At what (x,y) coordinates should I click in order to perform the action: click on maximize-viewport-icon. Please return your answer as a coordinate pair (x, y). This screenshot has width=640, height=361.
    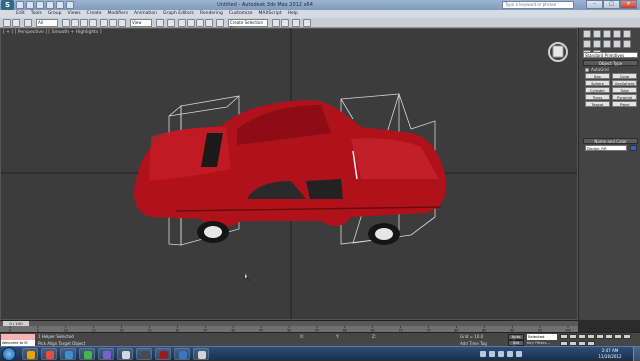
    Looking at the image, I should click on (591, 343).